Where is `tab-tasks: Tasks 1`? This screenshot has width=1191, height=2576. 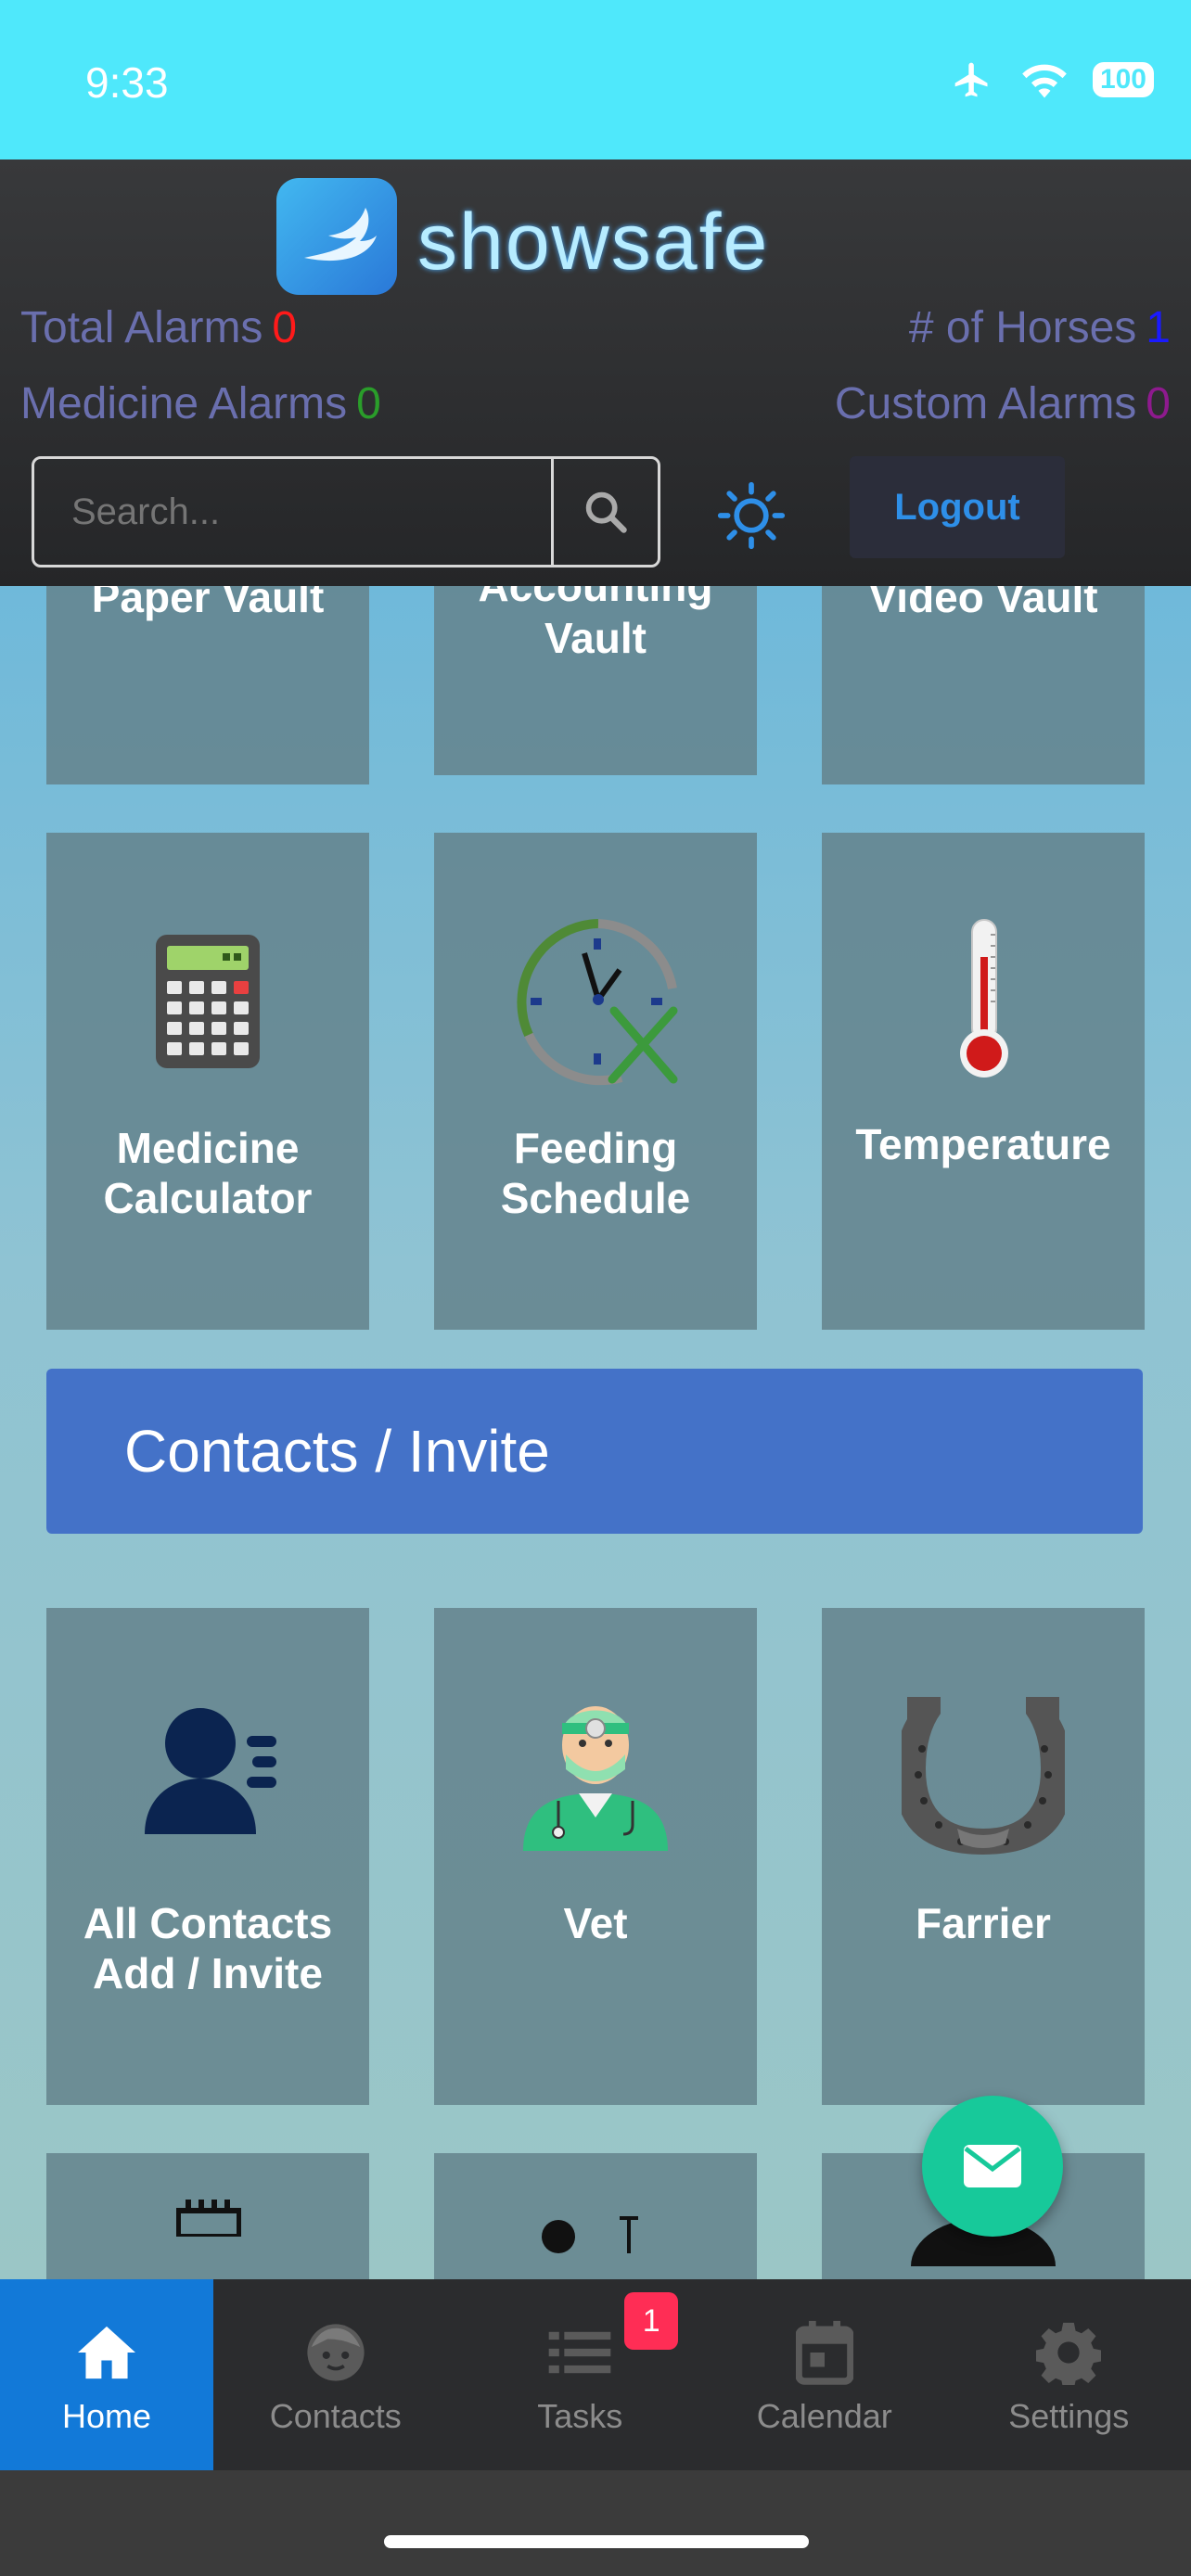
tab-tasks: Tasks 1 is located at coordinates (580, 2374).